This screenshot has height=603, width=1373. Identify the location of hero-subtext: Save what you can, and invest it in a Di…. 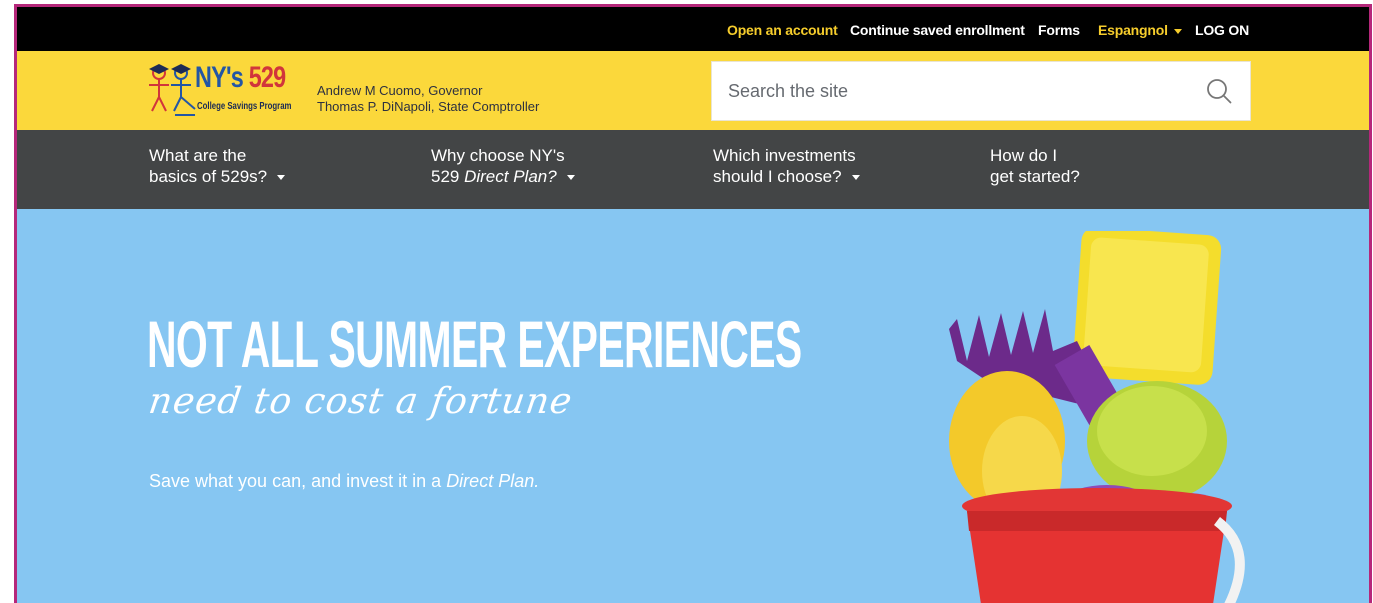
(344, 481).